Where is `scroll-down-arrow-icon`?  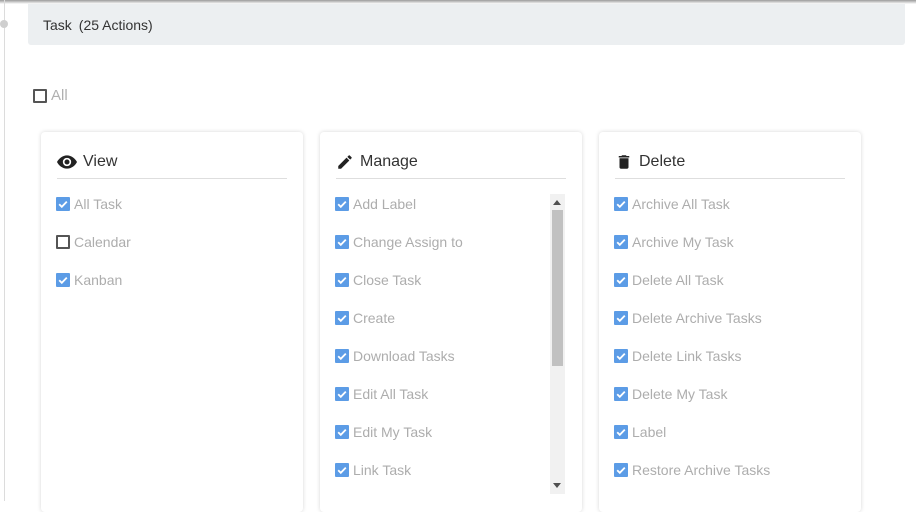
scroll-down-arrow-icon is located at coordinates (557, 485).